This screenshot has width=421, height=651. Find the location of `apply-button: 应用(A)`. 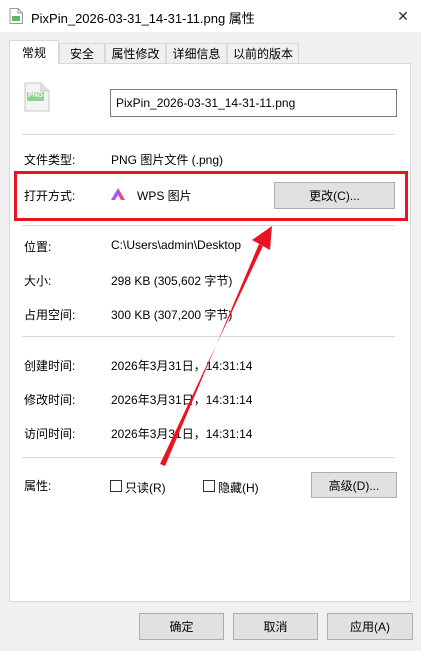

apply-button: 应用(A) is located at coordinates (370, 626).